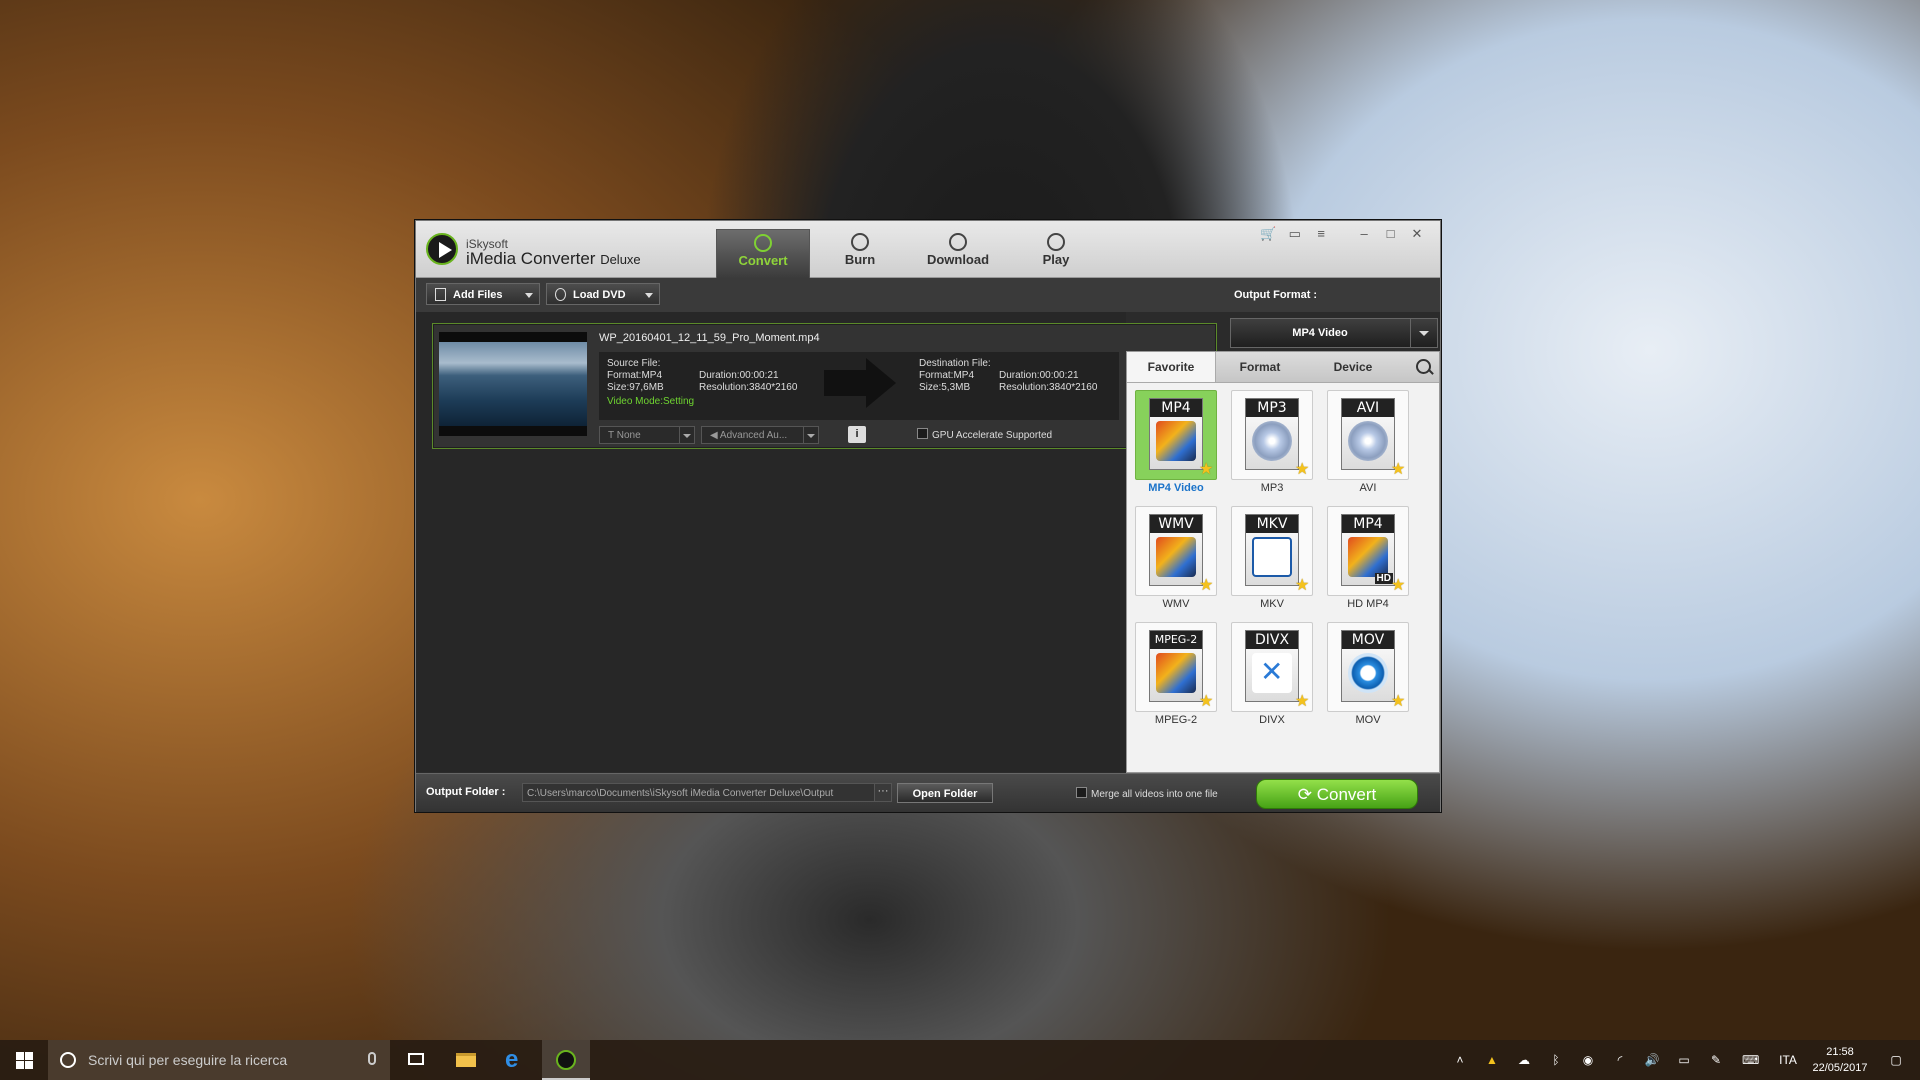 The image size is (1920, 1080). Describe the element at coordinates (1272, 666) in the screenshot. I see `divx-file-icon: DIVX ✕` at that location.